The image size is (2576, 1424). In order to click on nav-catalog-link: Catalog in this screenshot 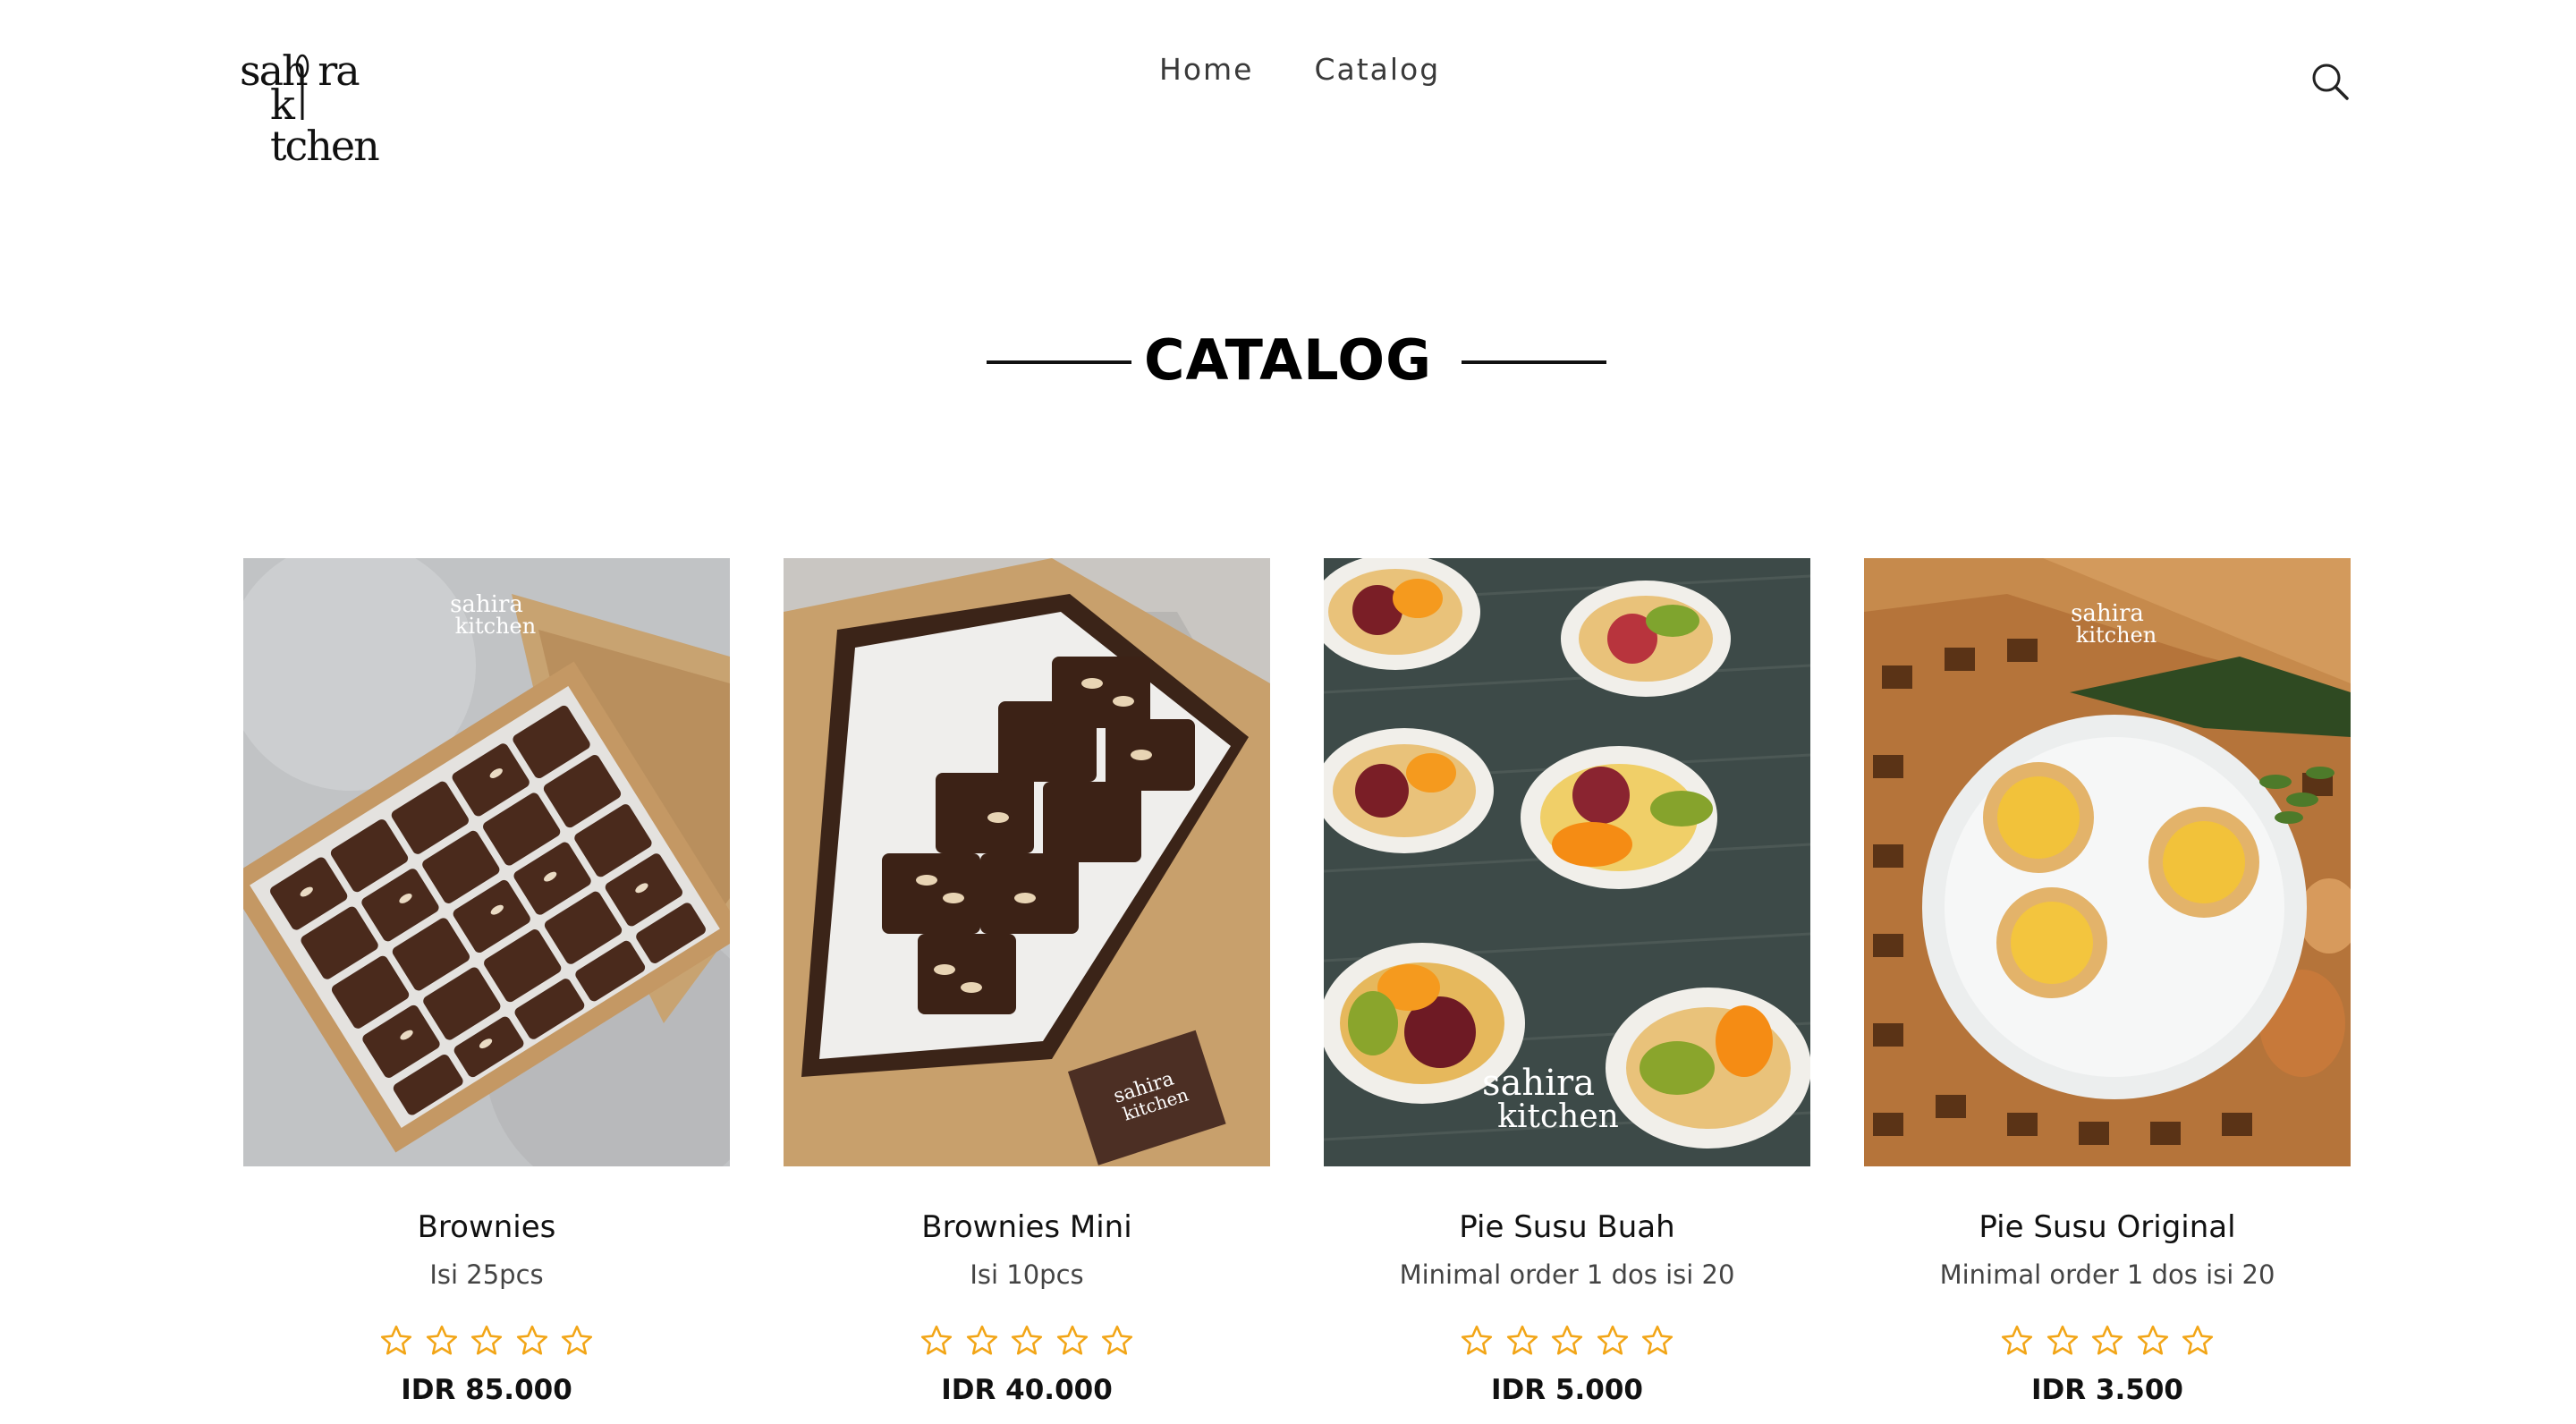, I will do `click(1377, 69)`.